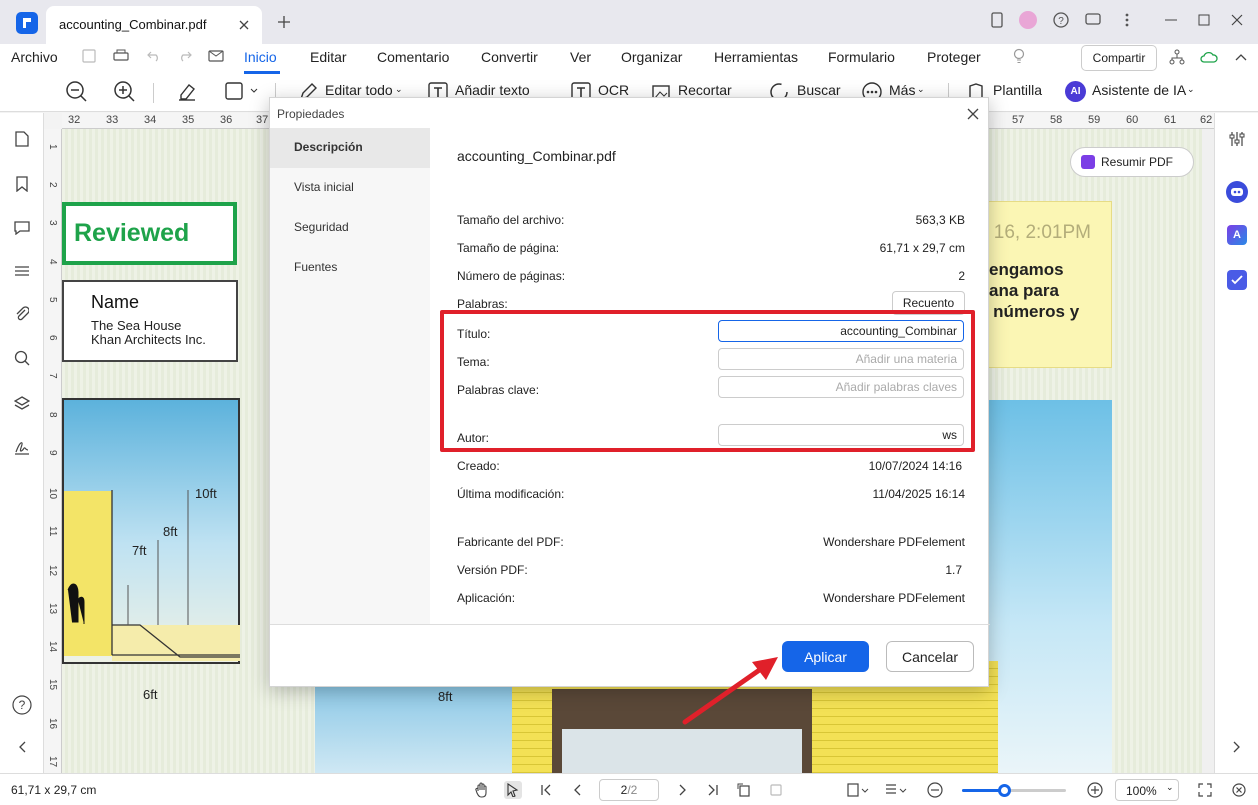  What do you see at coordinates (22, 705) in the screenshot?
I see `help-circle-icon: ?` at bounding box center [22, 705].